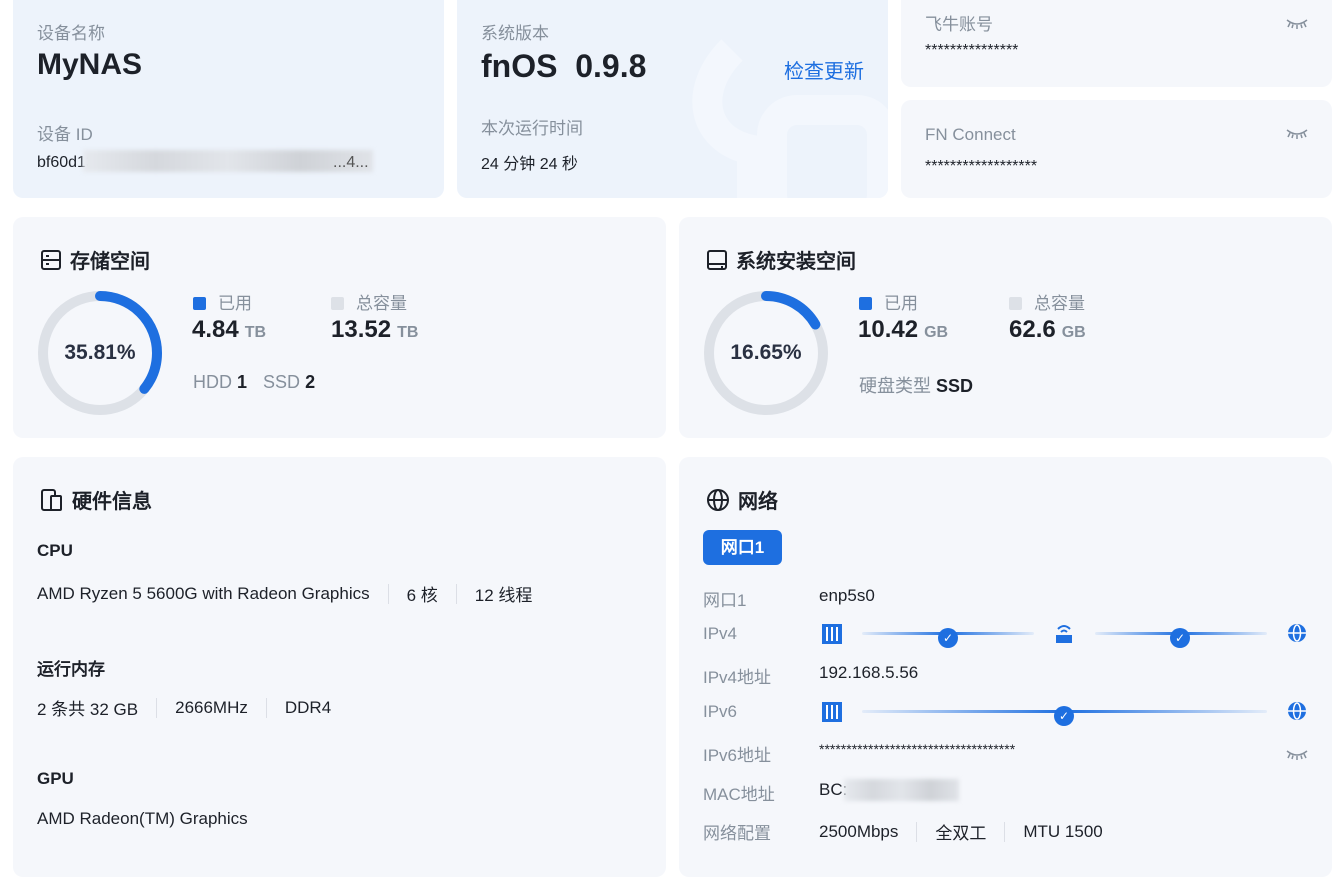  I want to click on router-icon, so click(1064, 634).